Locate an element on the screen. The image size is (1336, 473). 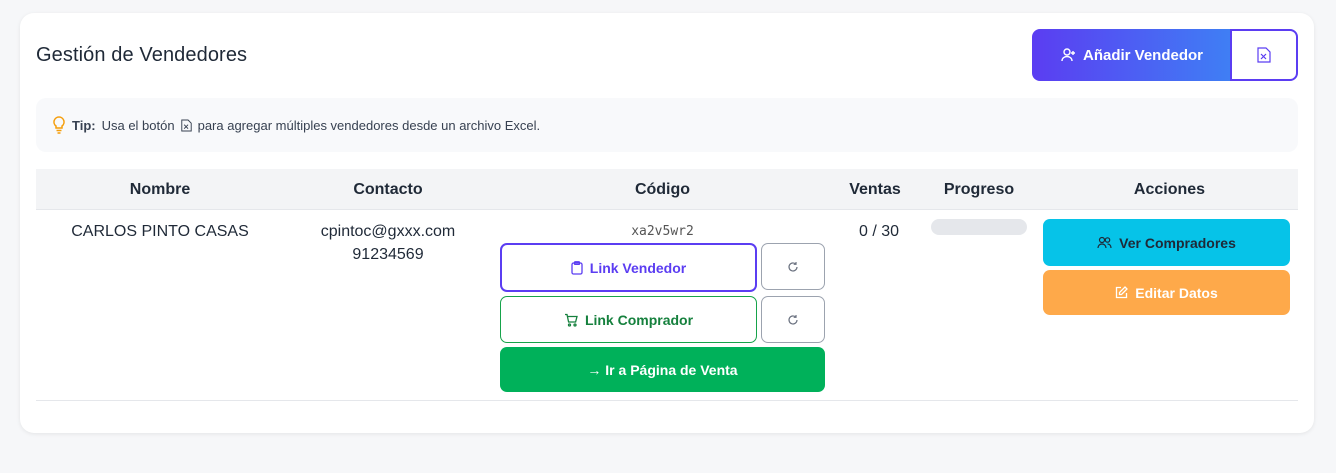
link-vendedor-label: Link Vendedor is located at coordinates (638, 267).